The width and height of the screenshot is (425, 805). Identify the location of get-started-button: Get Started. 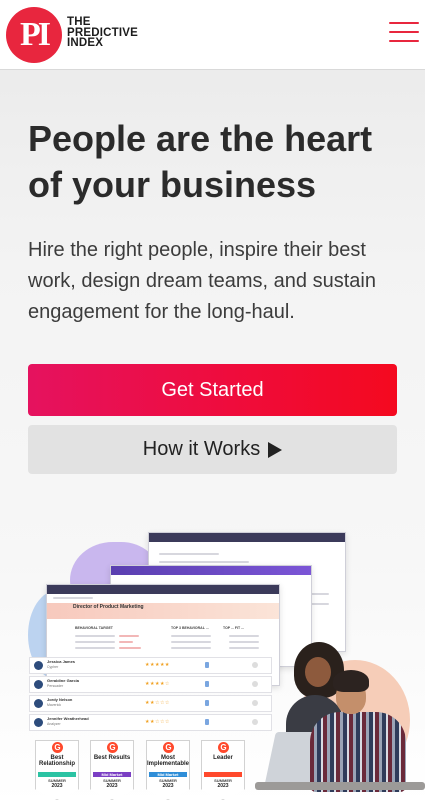
(212, 390).